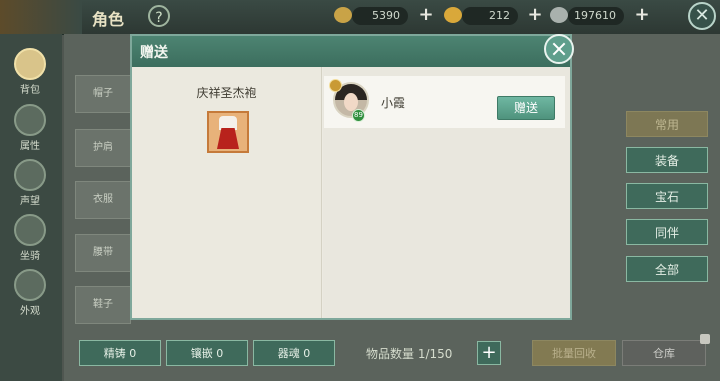  Describe the element at coordinates (702, 16) in the screenshot. I see `close-icon: ✕` at that location.